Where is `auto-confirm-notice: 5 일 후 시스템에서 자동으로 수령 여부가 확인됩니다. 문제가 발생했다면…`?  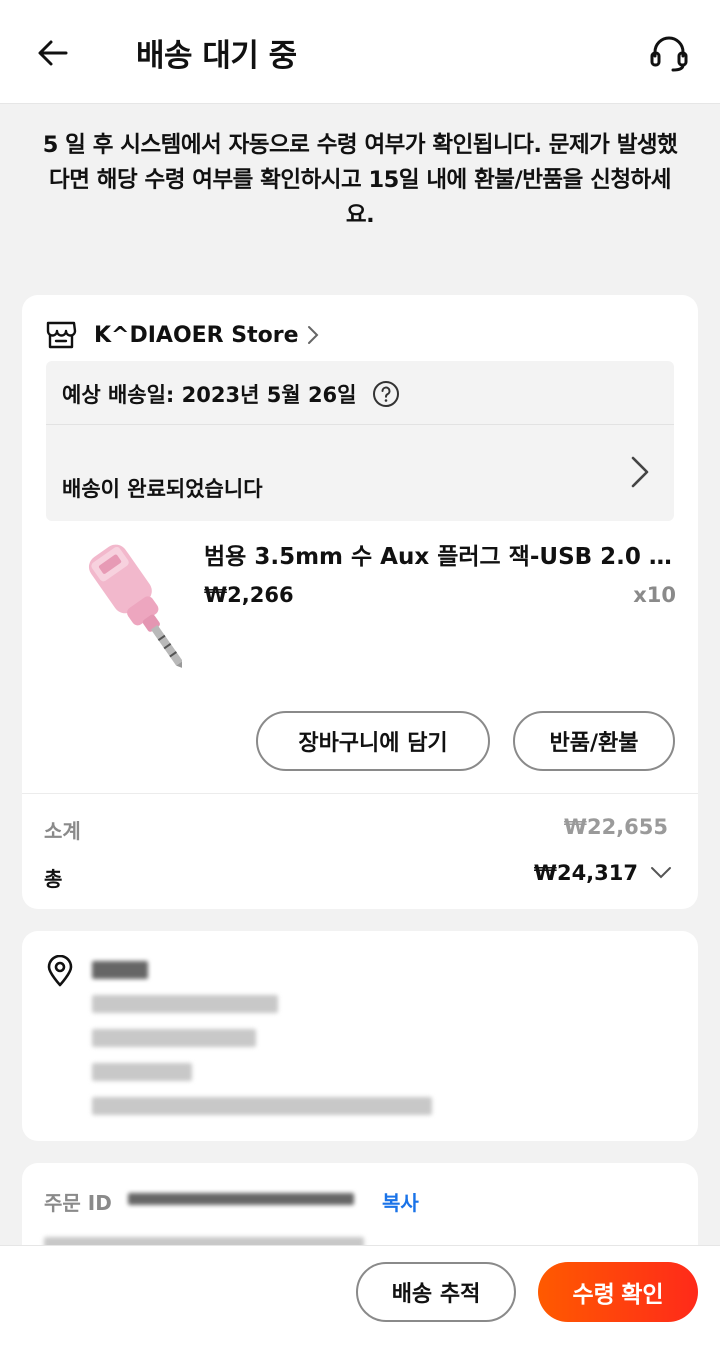 auto-confirm-notice: 5 일 후 시스템에서 자동으로 수령 여부가 확인됩니다. 문제가 발생했다면… is located at coordinates (360, 180).